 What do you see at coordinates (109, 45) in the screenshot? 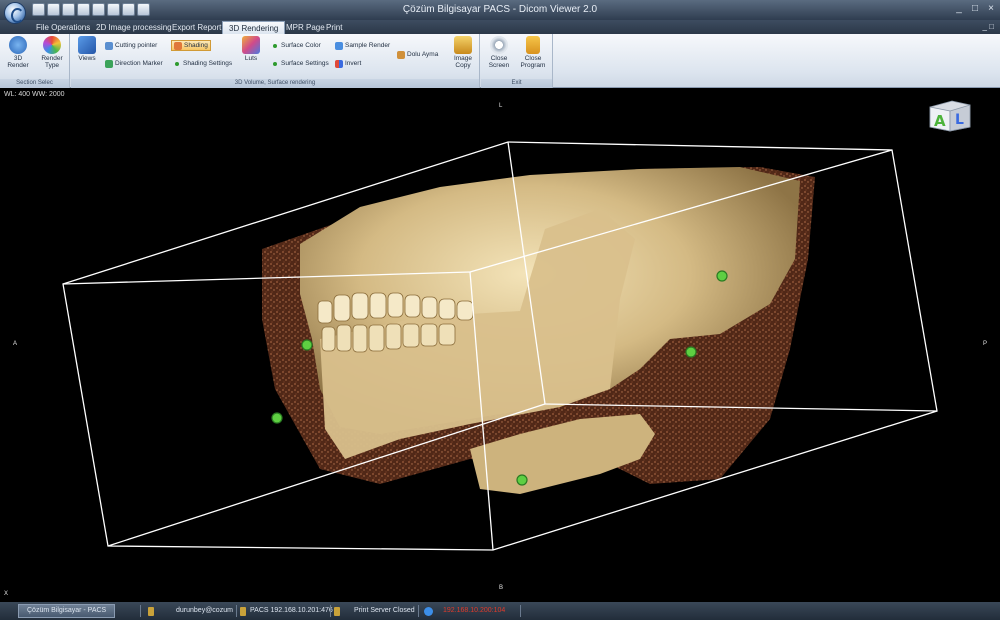
I see `cut-icon` at bounding box center [109, 45].